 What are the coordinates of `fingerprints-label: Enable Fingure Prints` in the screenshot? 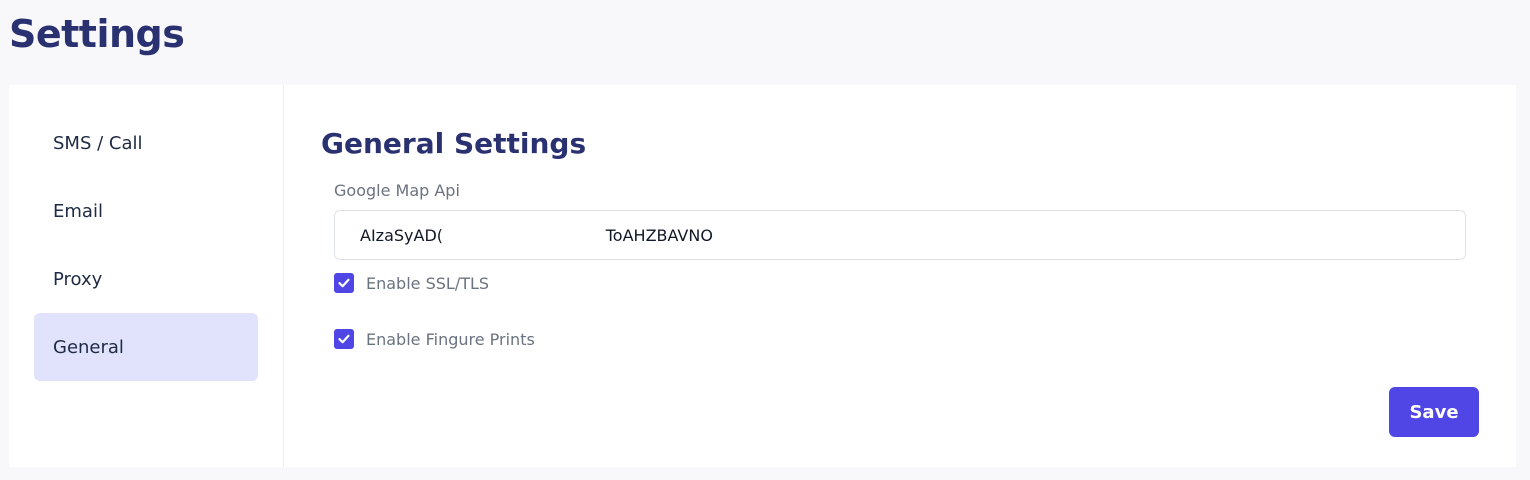 It's located at (450, 339).